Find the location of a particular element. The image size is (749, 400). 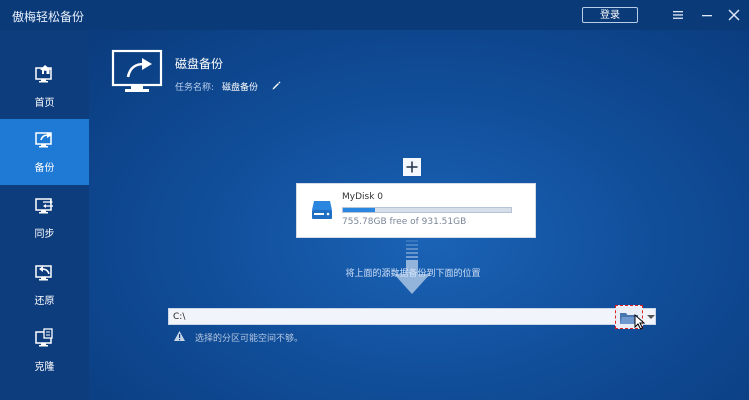

task-title: 磁盘备份 is located at coordinates (199, 64).